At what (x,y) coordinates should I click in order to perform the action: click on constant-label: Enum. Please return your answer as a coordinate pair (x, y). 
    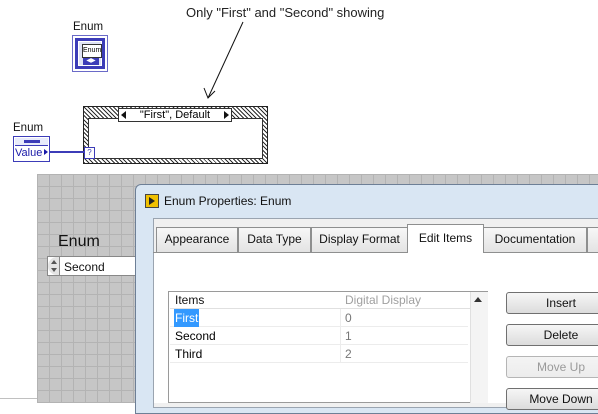
    Looking at the image, I should click on (28, 128).